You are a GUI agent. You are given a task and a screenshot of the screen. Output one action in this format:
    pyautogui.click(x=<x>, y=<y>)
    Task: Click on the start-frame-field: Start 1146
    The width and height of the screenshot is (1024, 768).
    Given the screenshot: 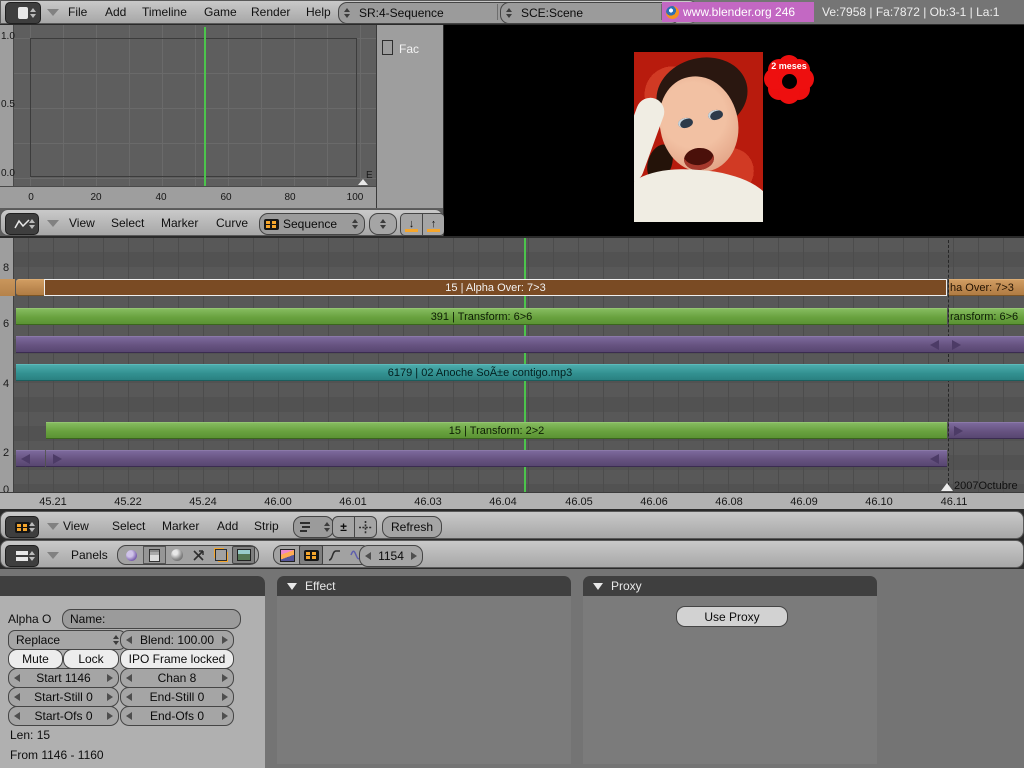 What is the action you would take?
    pyautogui.click(x=63, y=678)
    